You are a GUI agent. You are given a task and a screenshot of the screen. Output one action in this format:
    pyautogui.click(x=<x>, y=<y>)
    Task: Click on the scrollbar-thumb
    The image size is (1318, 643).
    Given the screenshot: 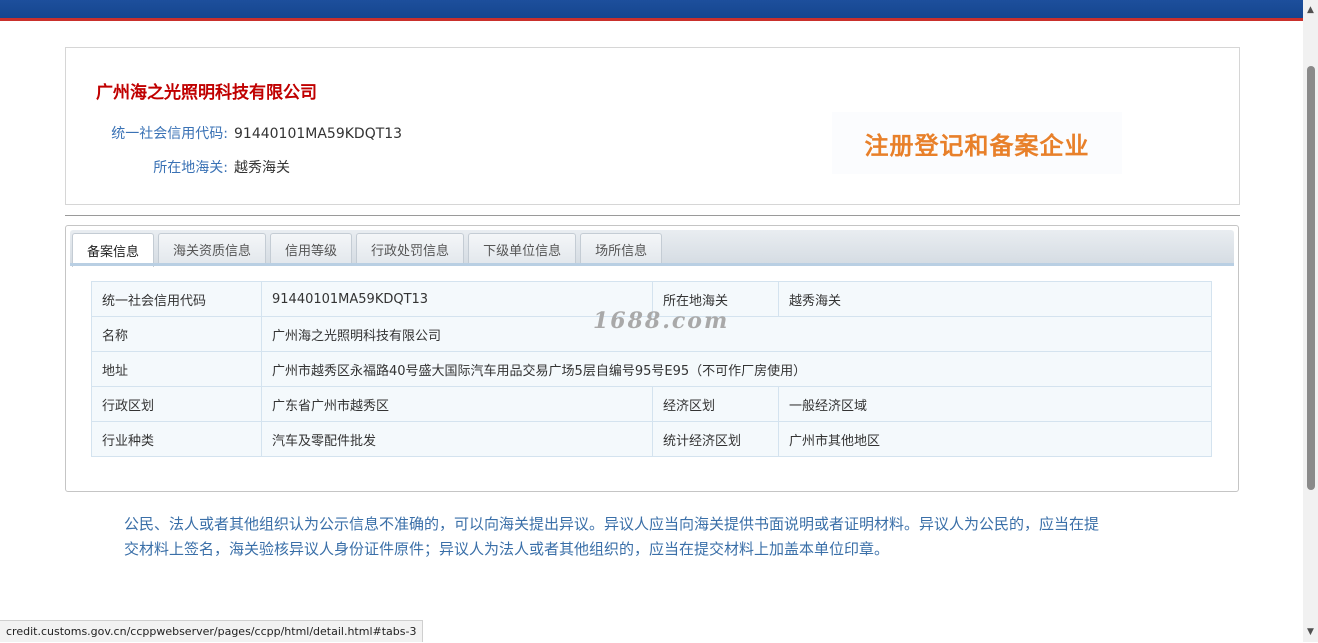 What is the action you would take?
    pyautogui.click(x=1311, y=278)
    